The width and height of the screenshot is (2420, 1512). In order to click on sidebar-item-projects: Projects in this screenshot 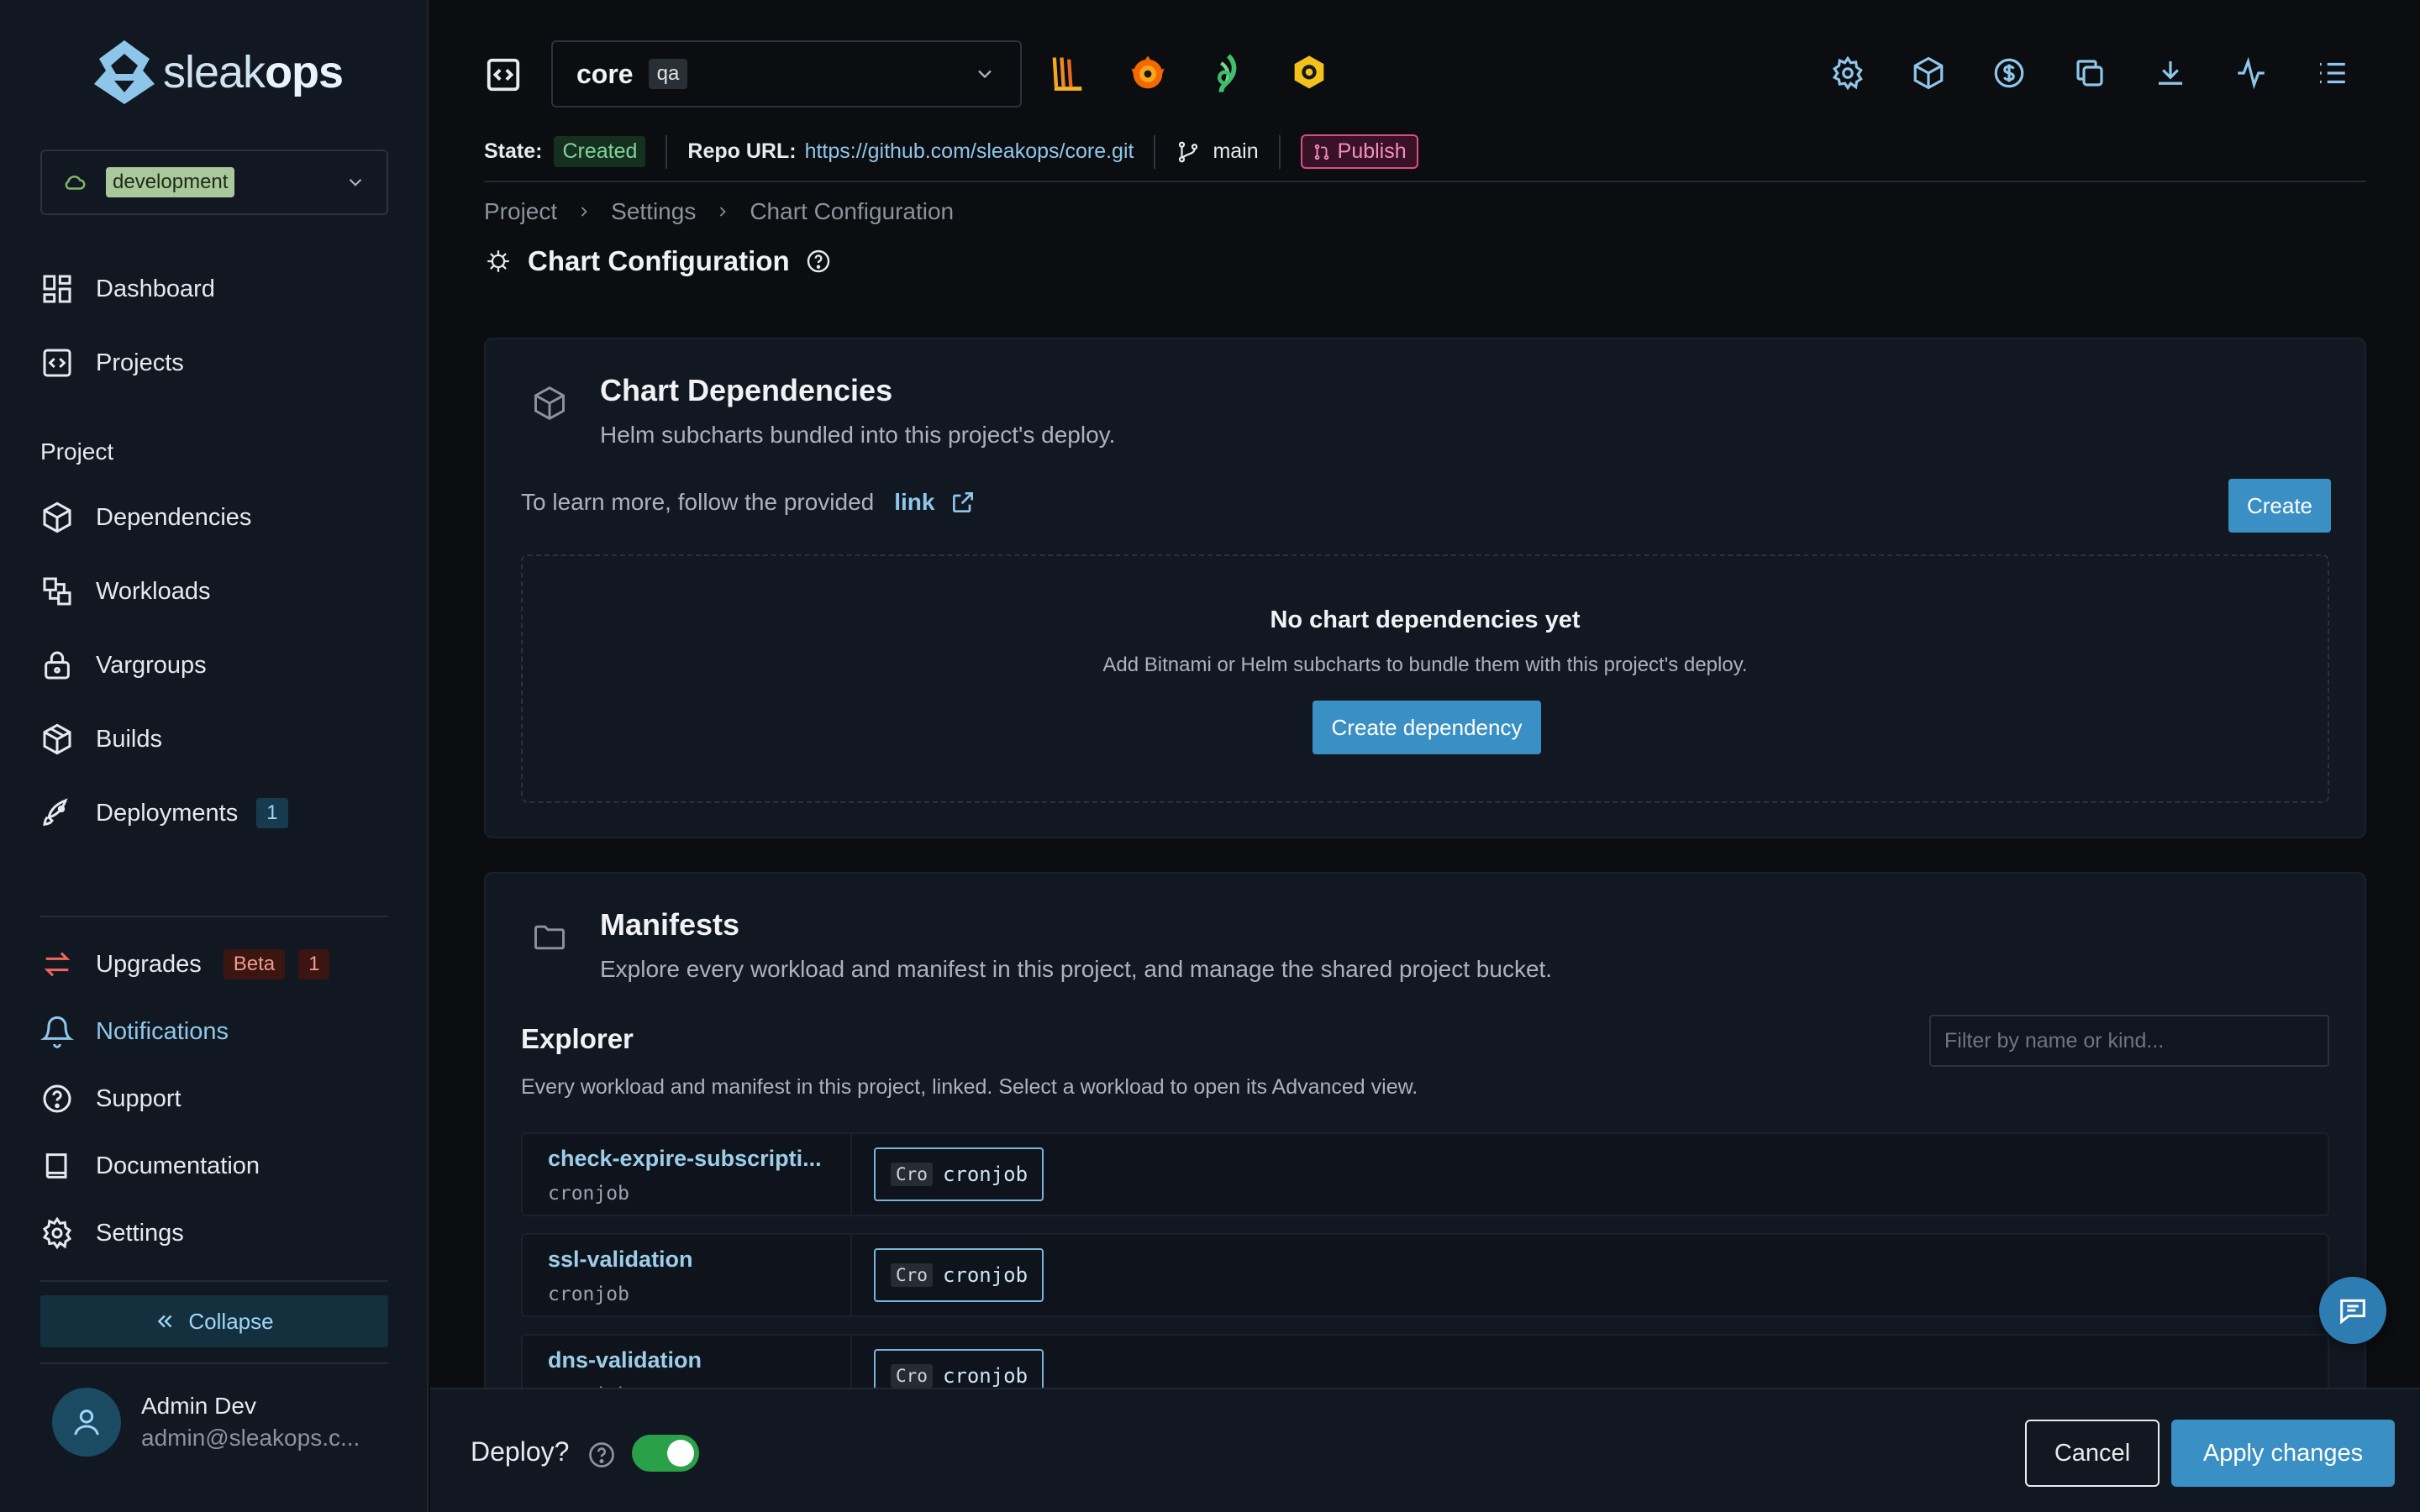, I will do `click(112, 363)`.